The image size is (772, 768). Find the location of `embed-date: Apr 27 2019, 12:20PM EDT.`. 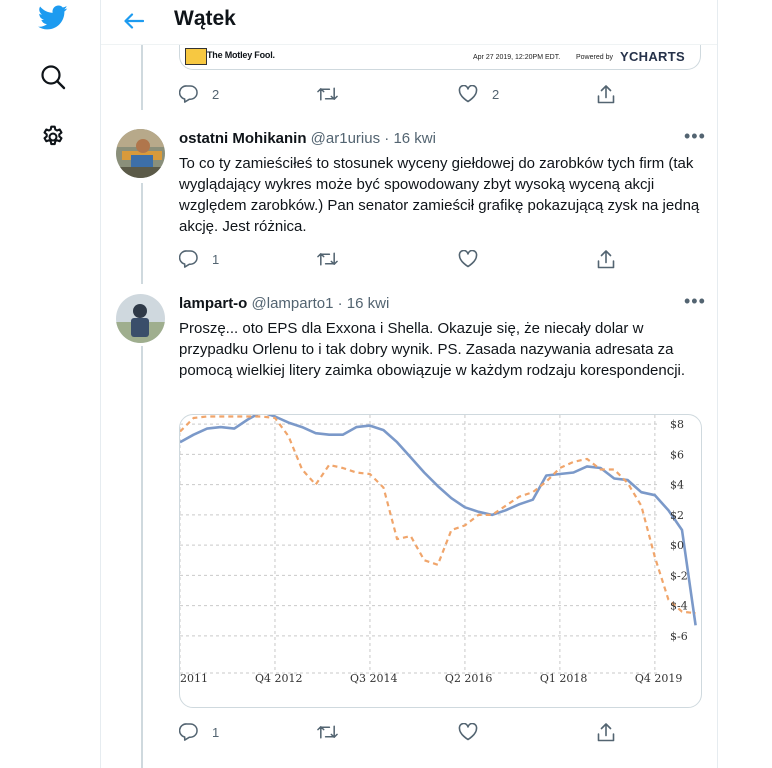

embed-date: Apr 27 2019, 12:20PM EDT. is located at coordinates (517, 57).